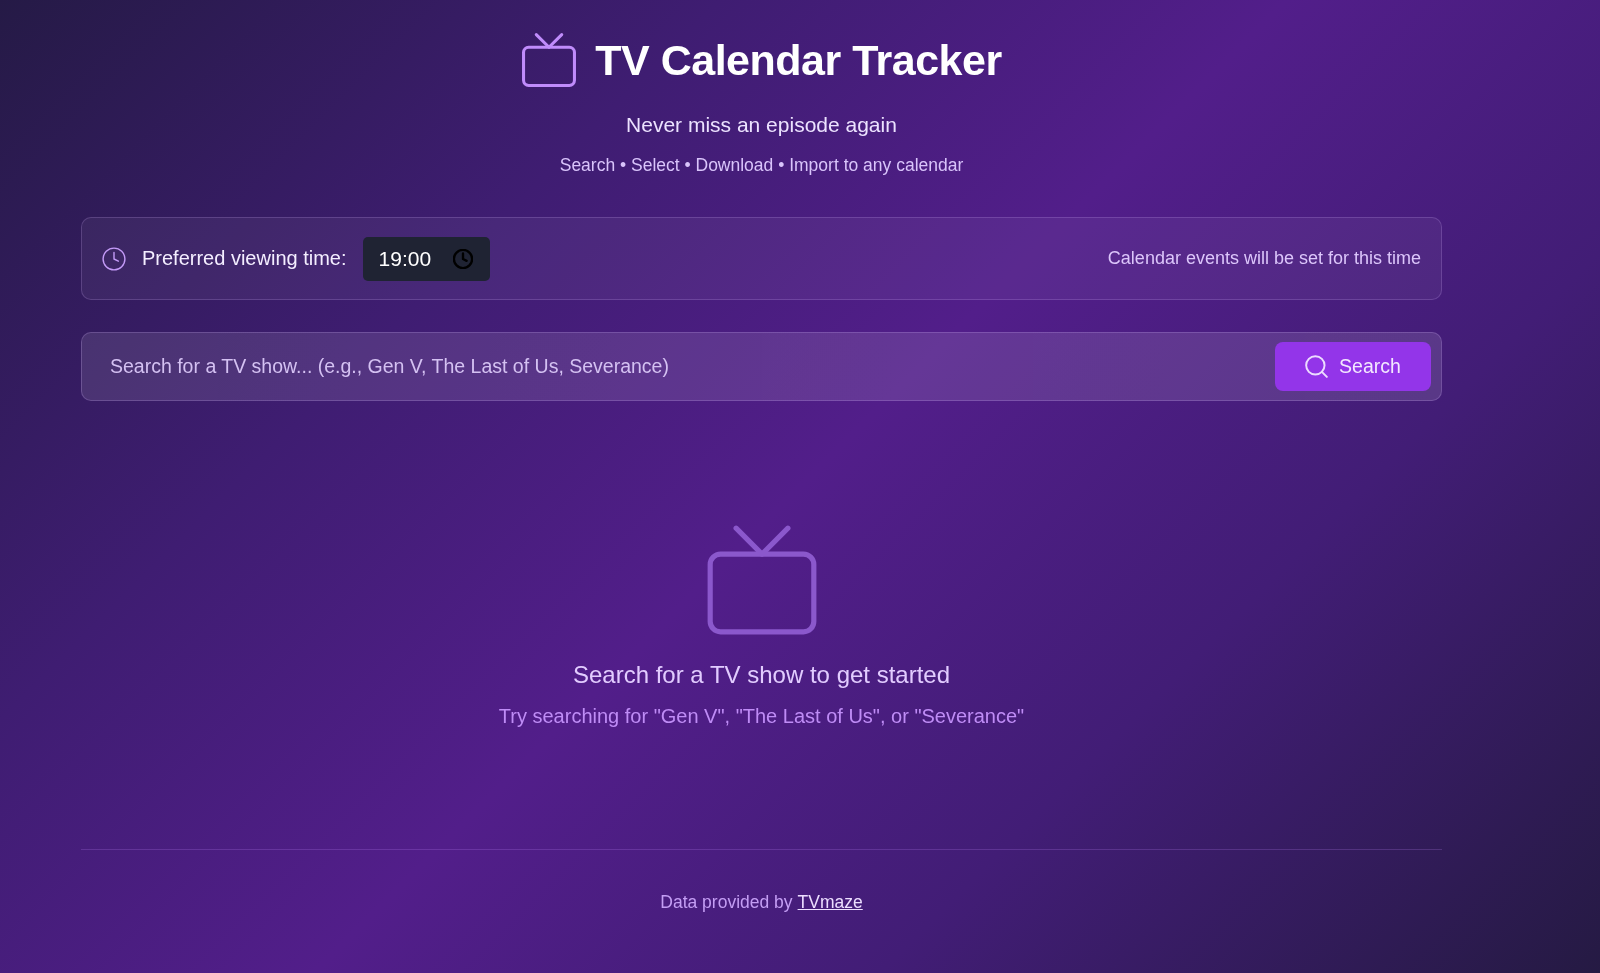 The image size is (1600, 973). I want to click on search-button: Search, so click(1353, 366).